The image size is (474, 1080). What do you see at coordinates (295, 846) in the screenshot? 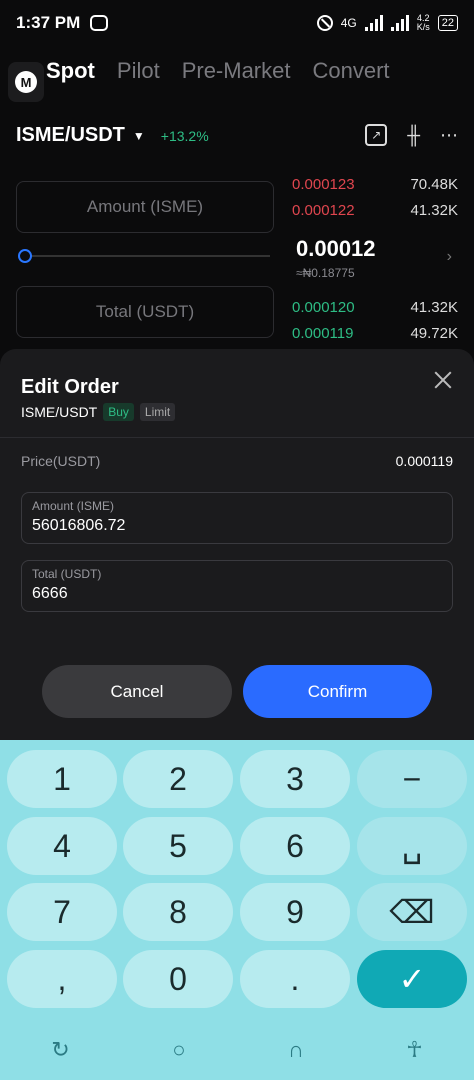
I see `key-6: 6` at bounding box center [295, 846].